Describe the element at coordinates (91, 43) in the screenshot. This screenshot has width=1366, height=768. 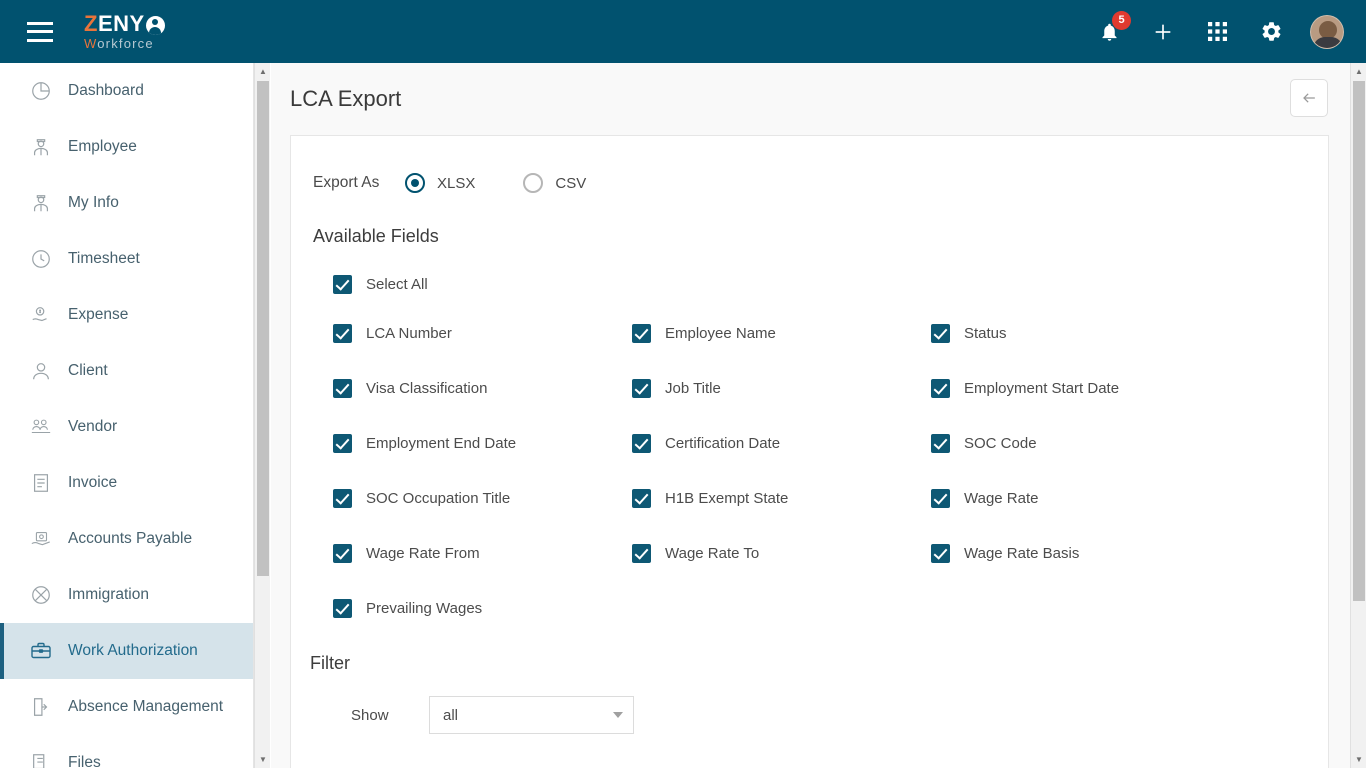
I see `logo-text-w: W` at that location.